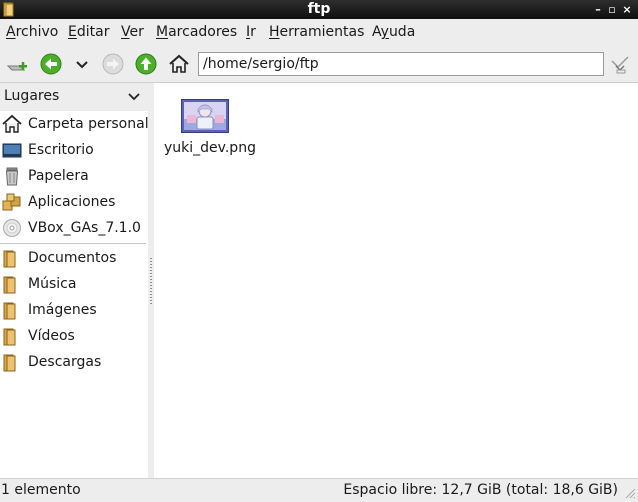  I want to click on title-bar: ftp – ▫ ×, so click(319, 9).